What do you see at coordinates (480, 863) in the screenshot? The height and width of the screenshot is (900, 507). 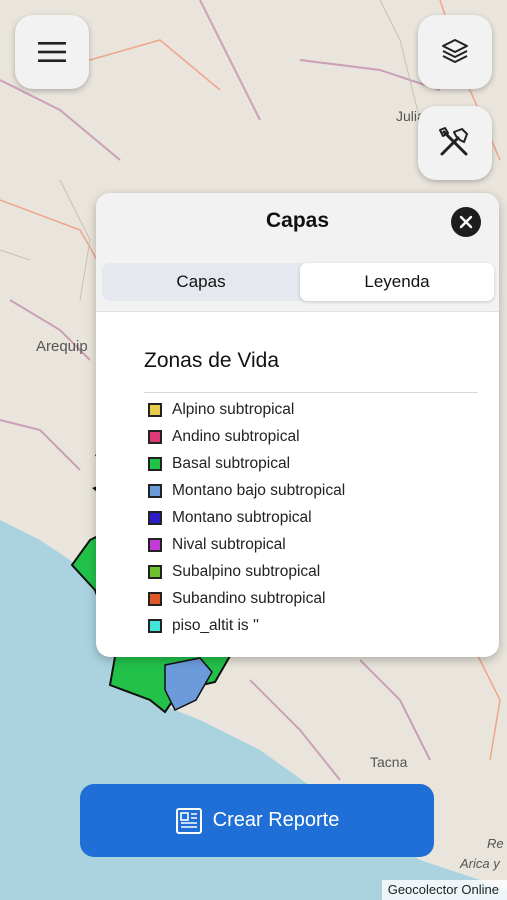 I see `map-label-arica: Arica y` at bounding box center [480, 863].